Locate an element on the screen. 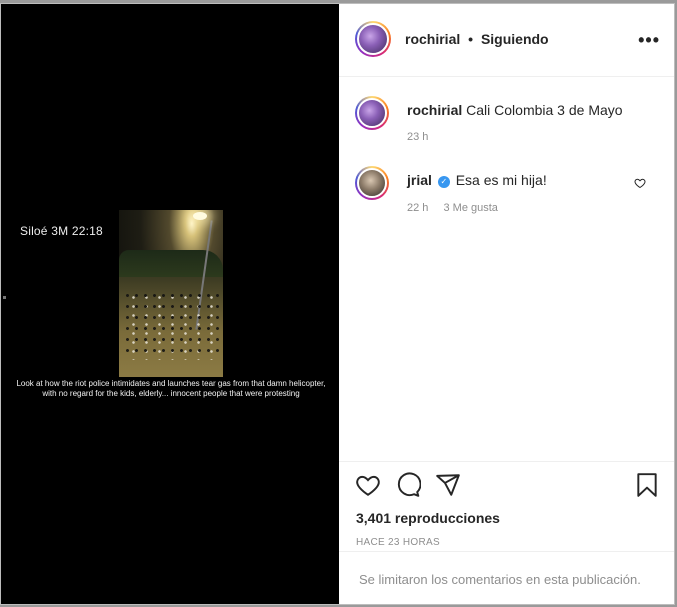 The height and width of the screenshot is (607, 677). comment-icon is located at coordinates (408, 485).